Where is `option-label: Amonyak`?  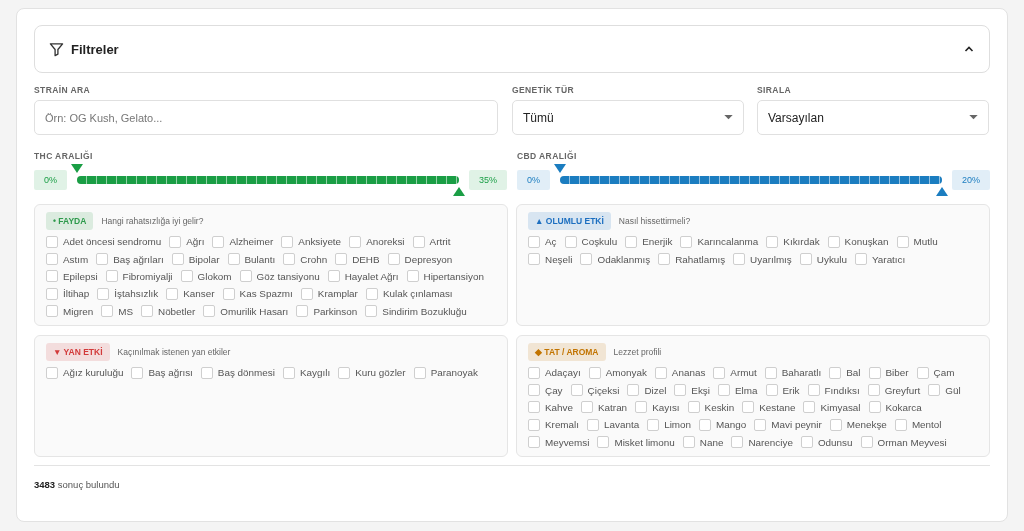
option-label: Amonyak is located at coordinates (626, 373).